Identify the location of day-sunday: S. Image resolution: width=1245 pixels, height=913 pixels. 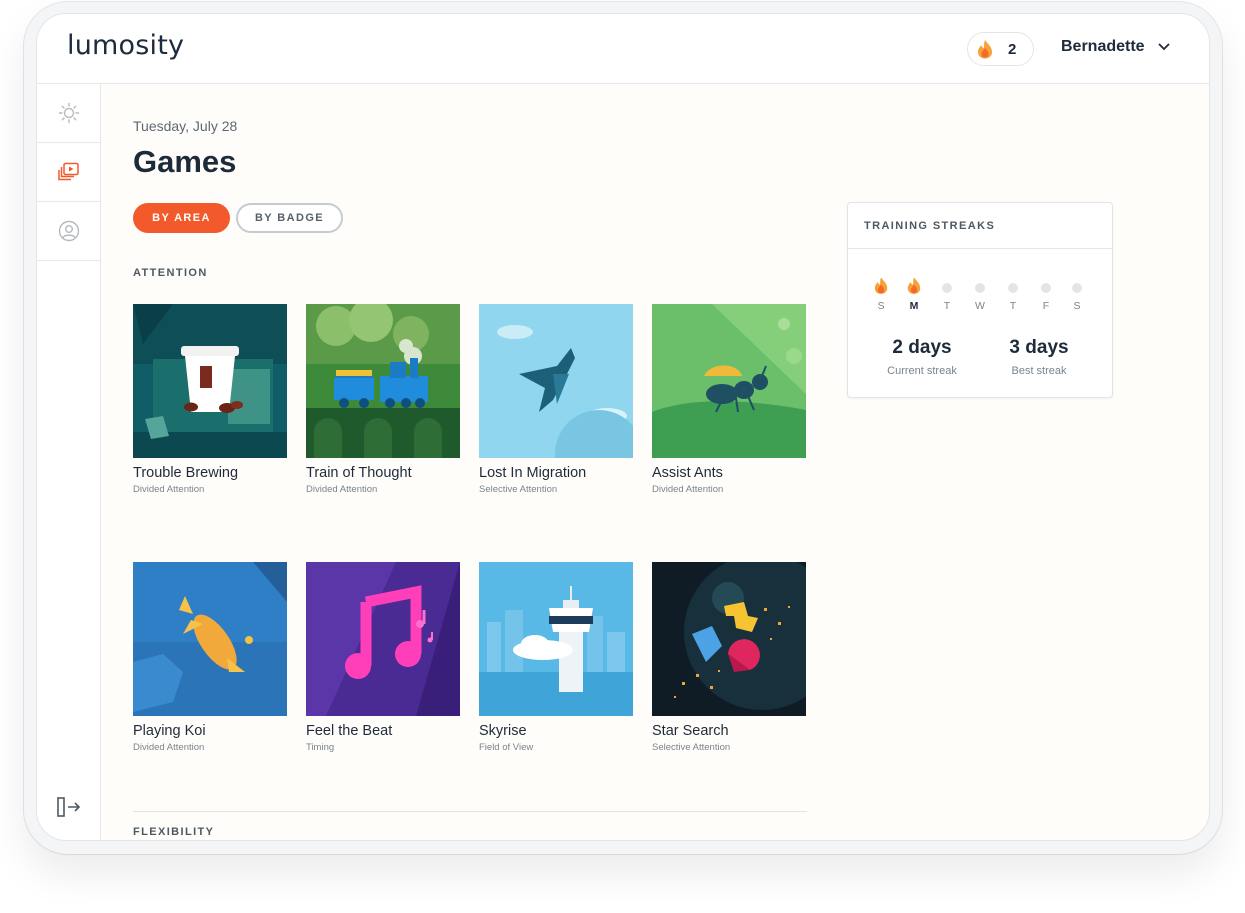
(881, 292).